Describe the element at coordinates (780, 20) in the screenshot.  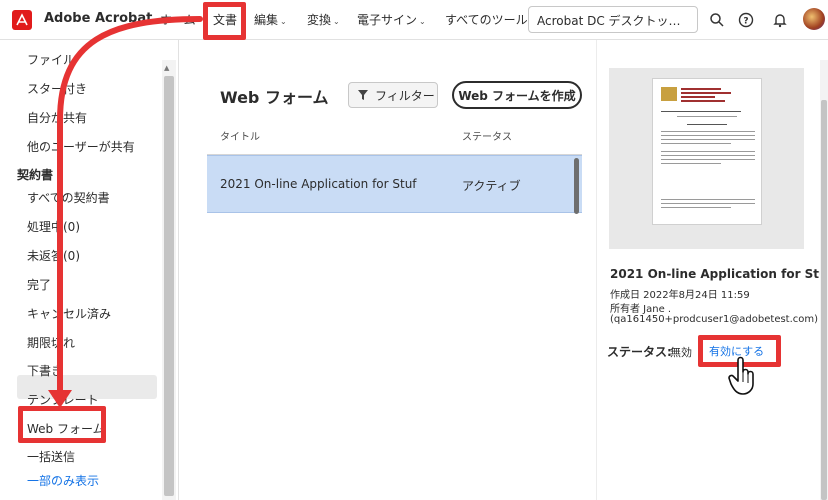
I see `bell-icon` at that location.